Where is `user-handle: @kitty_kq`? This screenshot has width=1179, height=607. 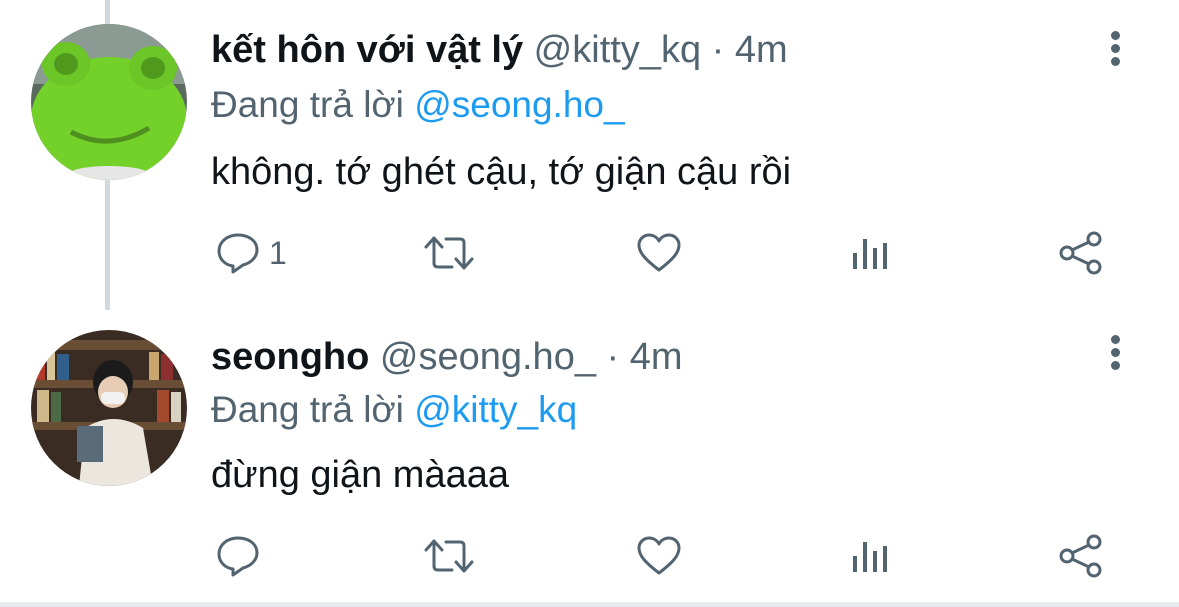
user-handle: @kitty_kq is located at coordinates (617, 50).